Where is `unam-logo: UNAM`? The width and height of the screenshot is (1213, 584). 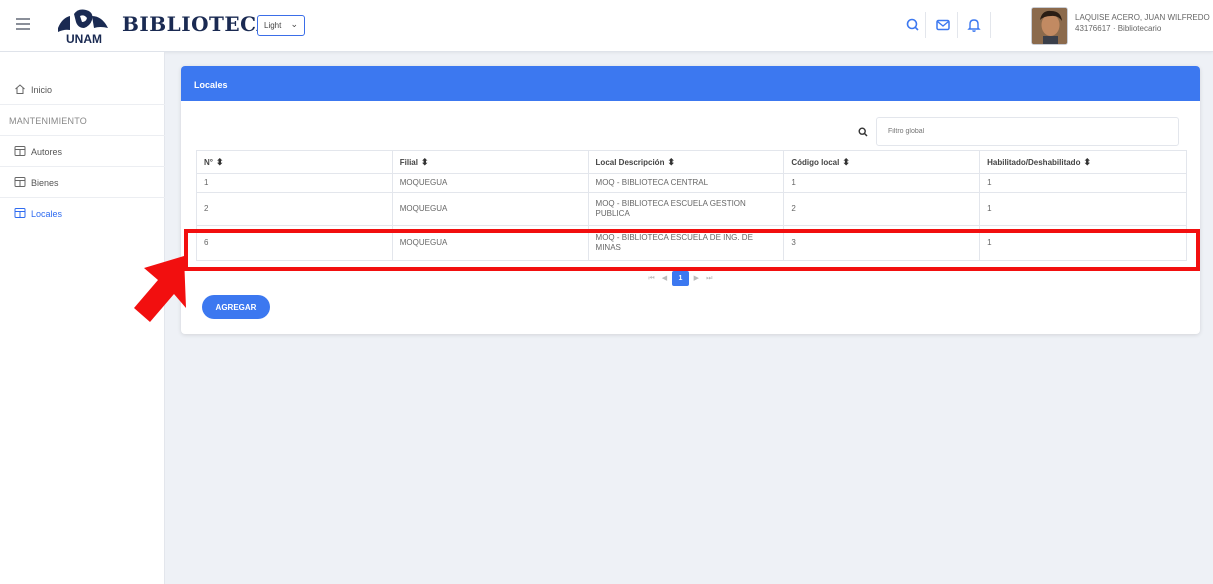
unam-logo: UNAM is located at coordinates (83, 27).